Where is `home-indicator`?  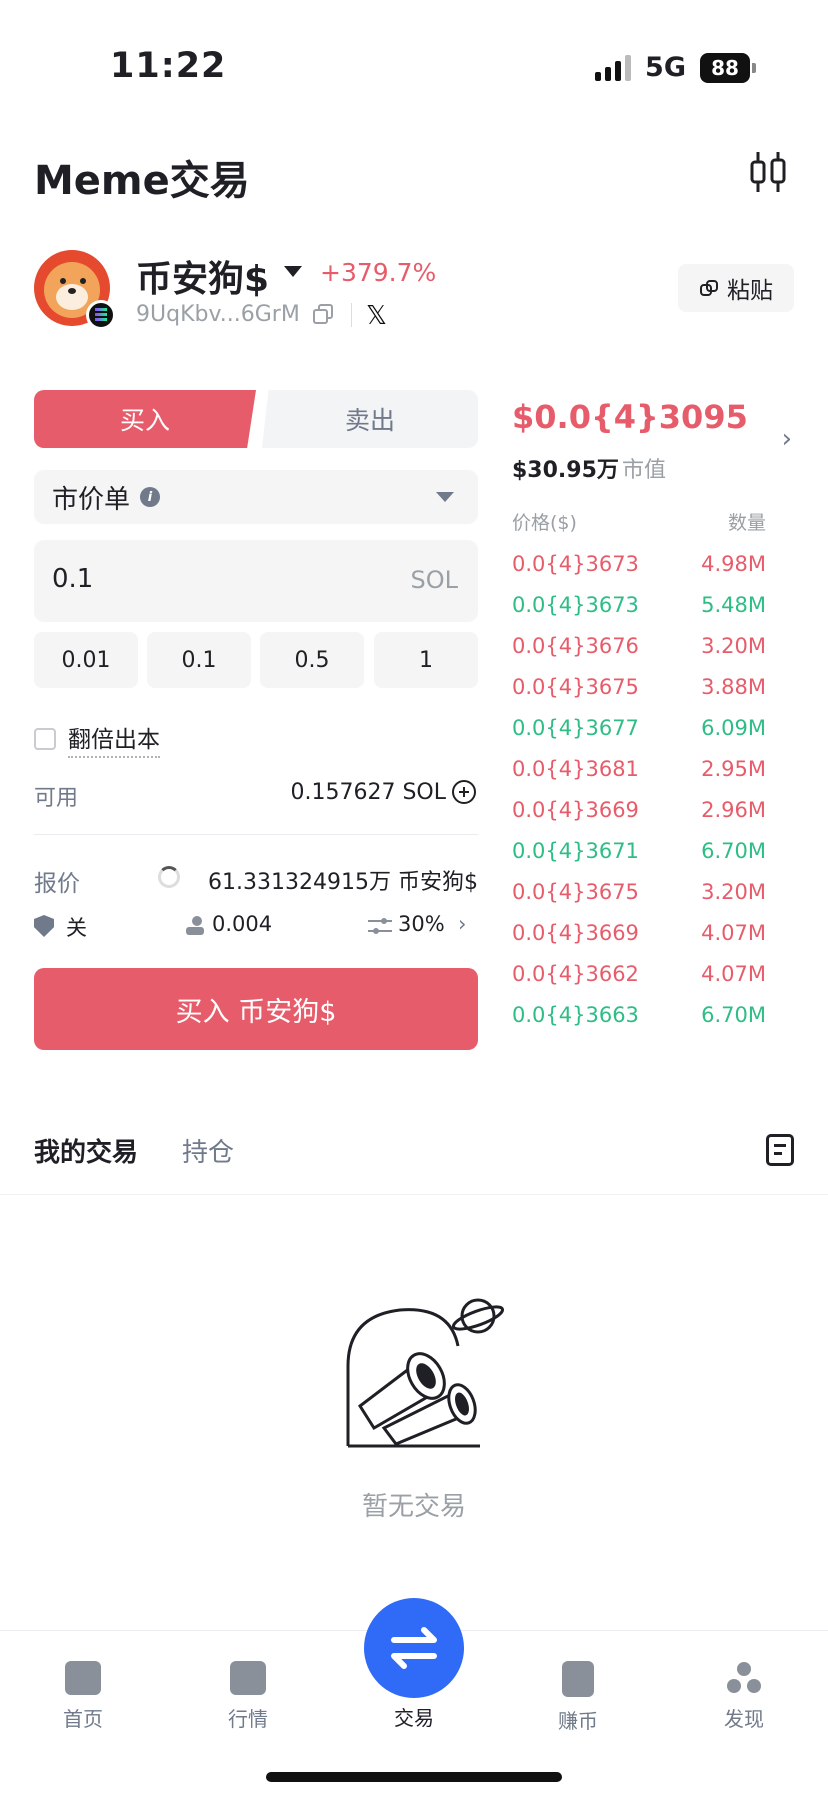
home-indicator is located at coordinates (414, 1777).